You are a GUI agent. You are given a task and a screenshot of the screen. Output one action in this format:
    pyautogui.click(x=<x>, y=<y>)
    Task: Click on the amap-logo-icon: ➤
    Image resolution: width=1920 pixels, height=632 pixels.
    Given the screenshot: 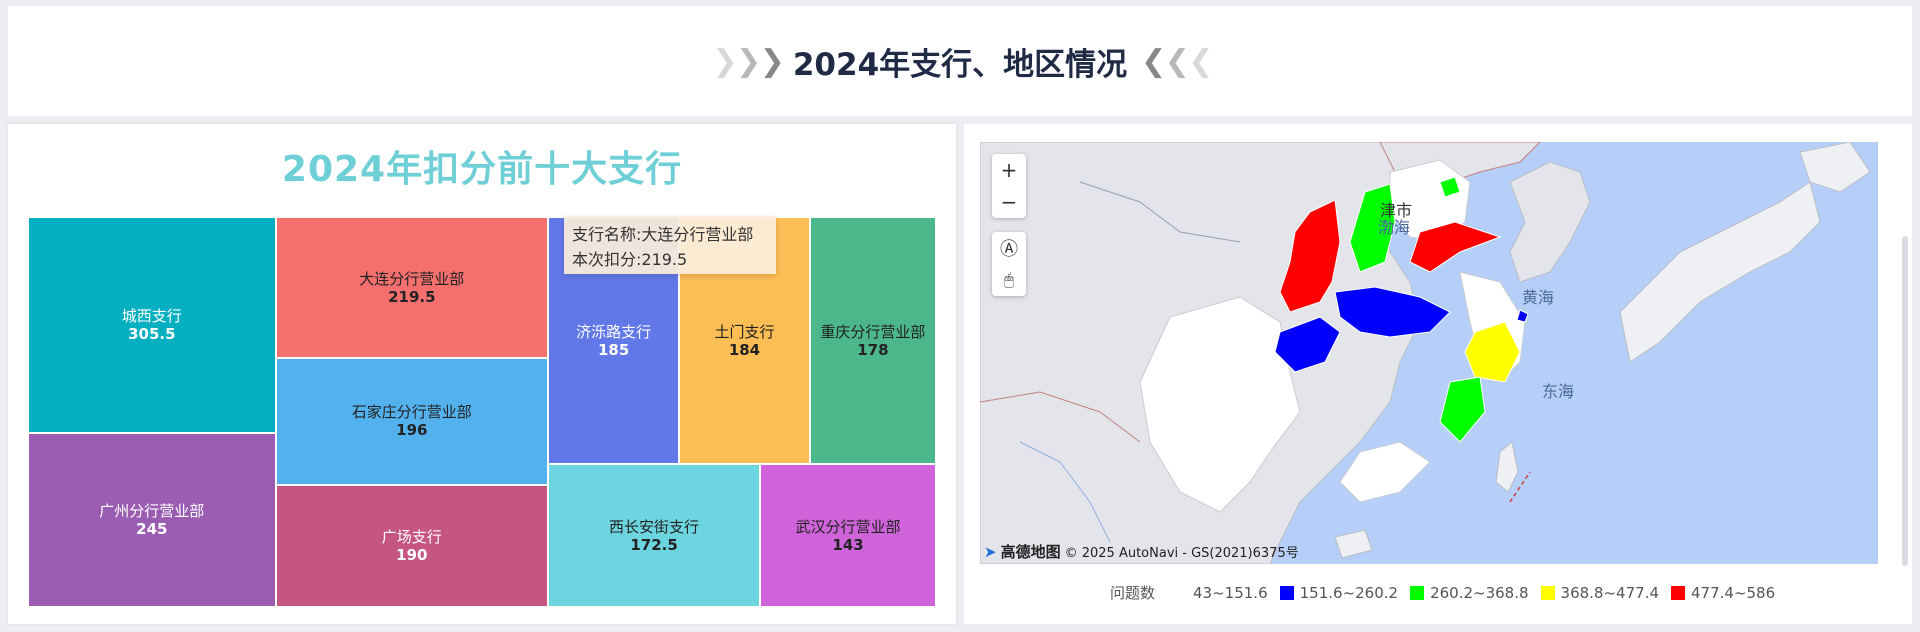 What is the action you would take?
    pyautogui.click(x=990, y=551)
    